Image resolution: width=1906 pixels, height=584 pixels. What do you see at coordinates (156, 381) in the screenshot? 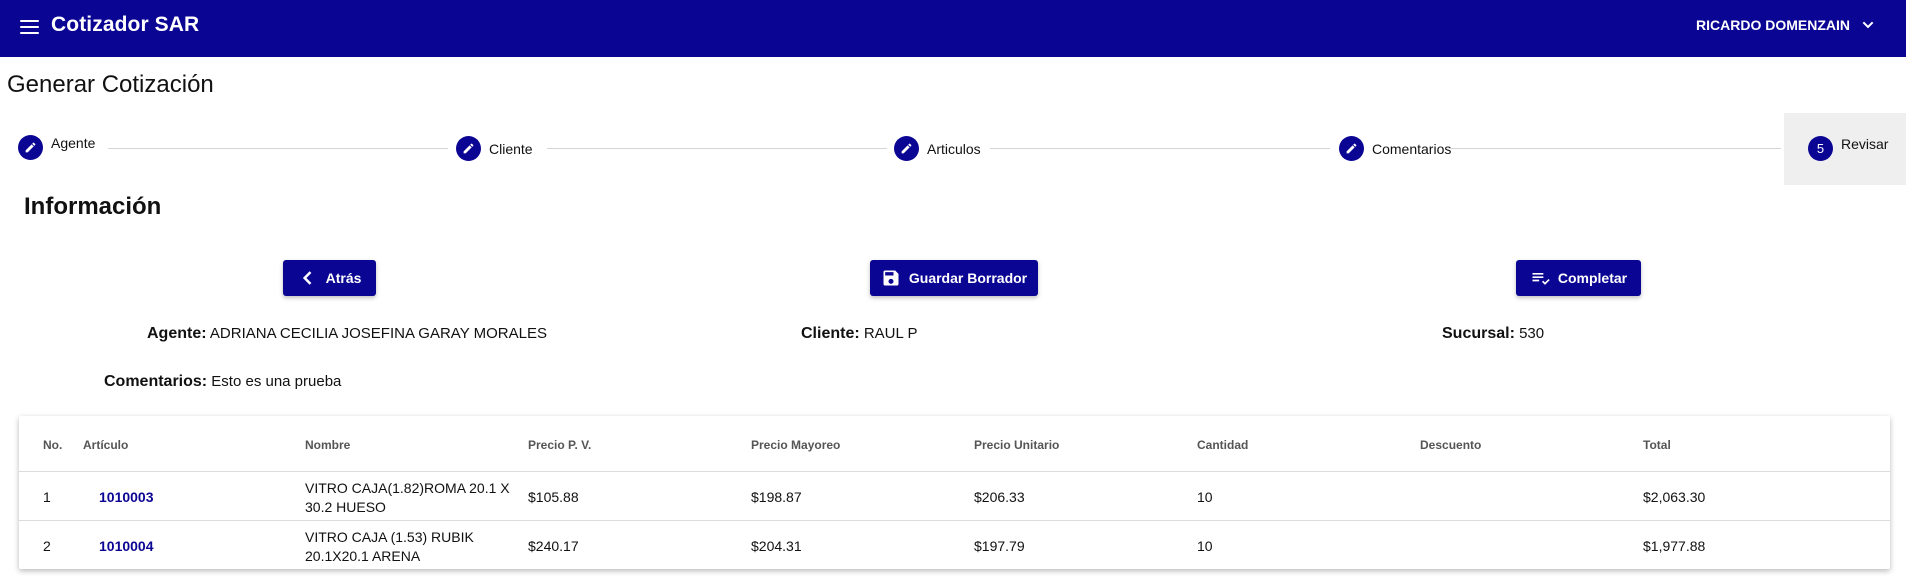
I see `comentarios-label: Comentarios:` at bounding box center [156, 381].